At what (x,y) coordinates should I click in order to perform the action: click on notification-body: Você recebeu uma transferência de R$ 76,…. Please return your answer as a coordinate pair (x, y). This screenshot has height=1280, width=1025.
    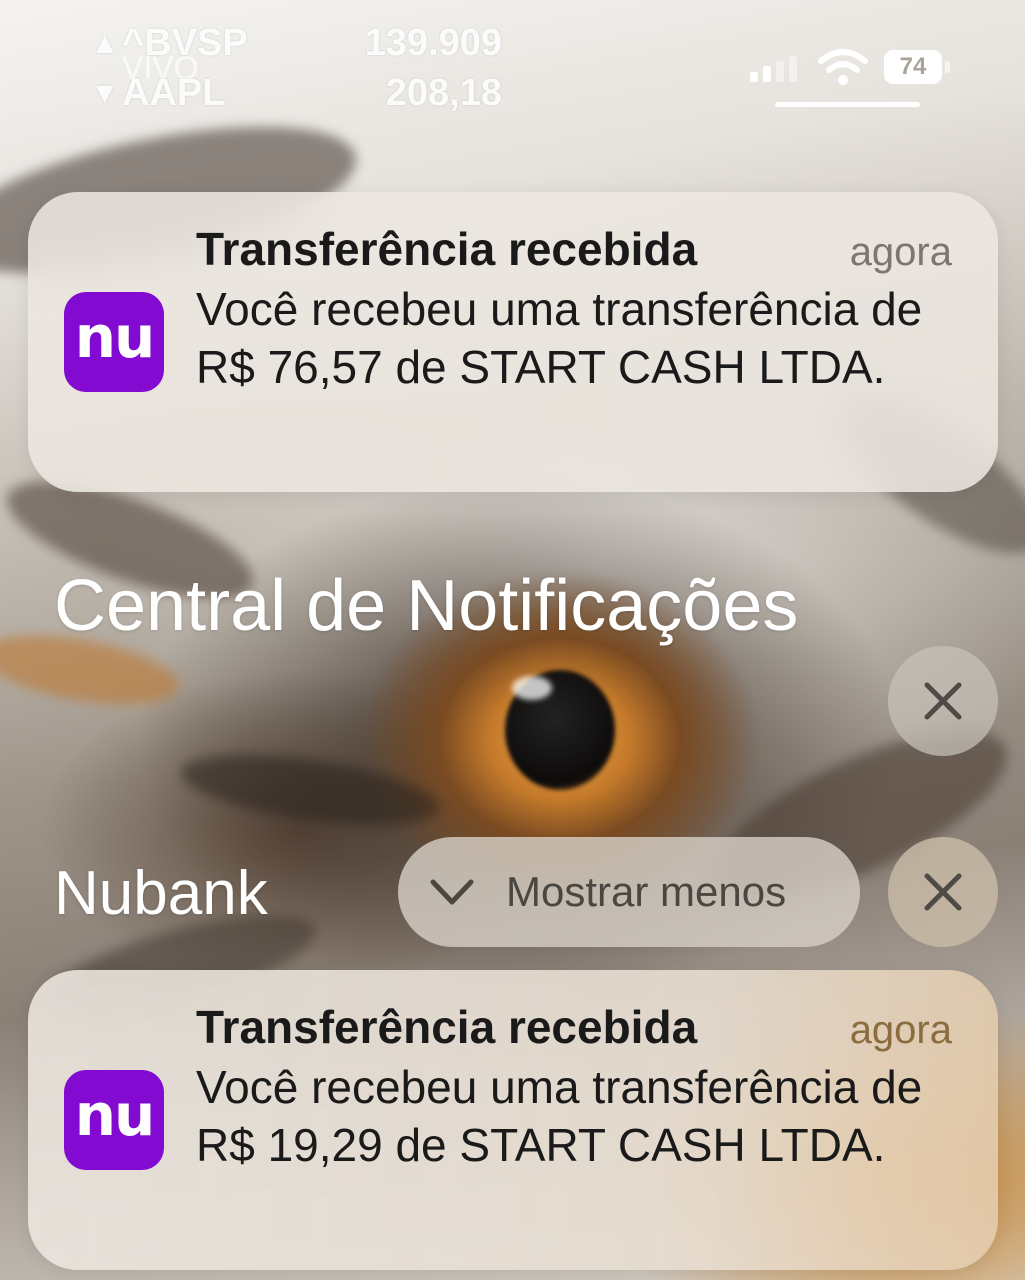
    Looking at the image, I should click on (559, 338).